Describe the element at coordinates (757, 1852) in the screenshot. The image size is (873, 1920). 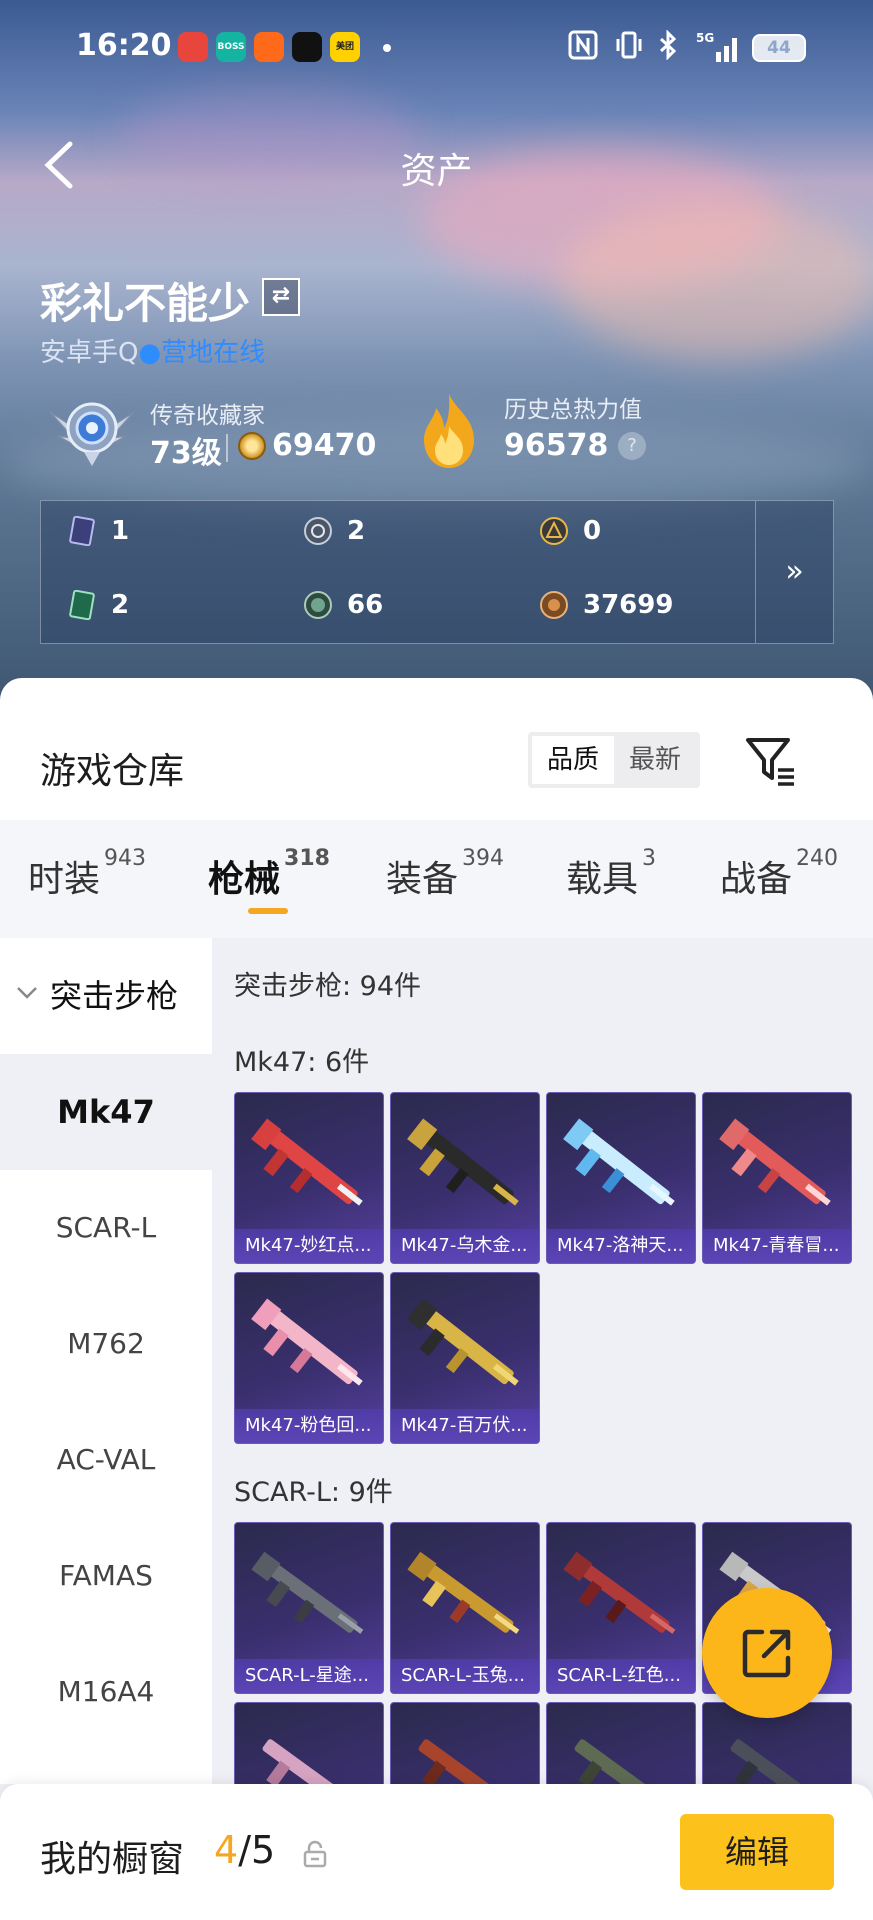
I see `edit-button: 编辑` at that location.